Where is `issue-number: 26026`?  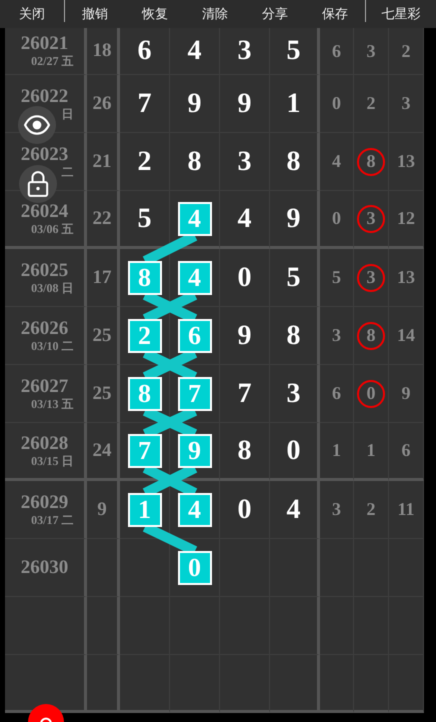
issue-number: 26026 is located at coordinates (44, 328).